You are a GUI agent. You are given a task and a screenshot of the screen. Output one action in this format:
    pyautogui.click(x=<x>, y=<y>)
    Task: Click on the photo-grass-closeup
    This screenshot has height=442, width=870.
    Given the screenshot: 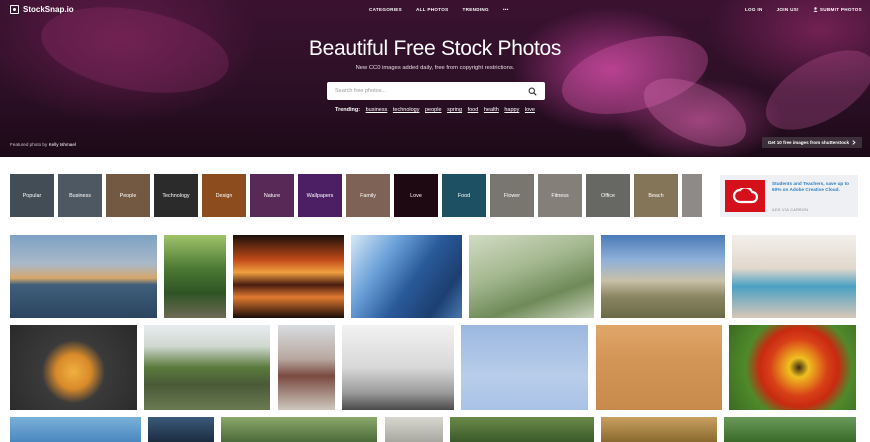 What is the action you would take?
    pyautogui.click(x=531, y=276)
    